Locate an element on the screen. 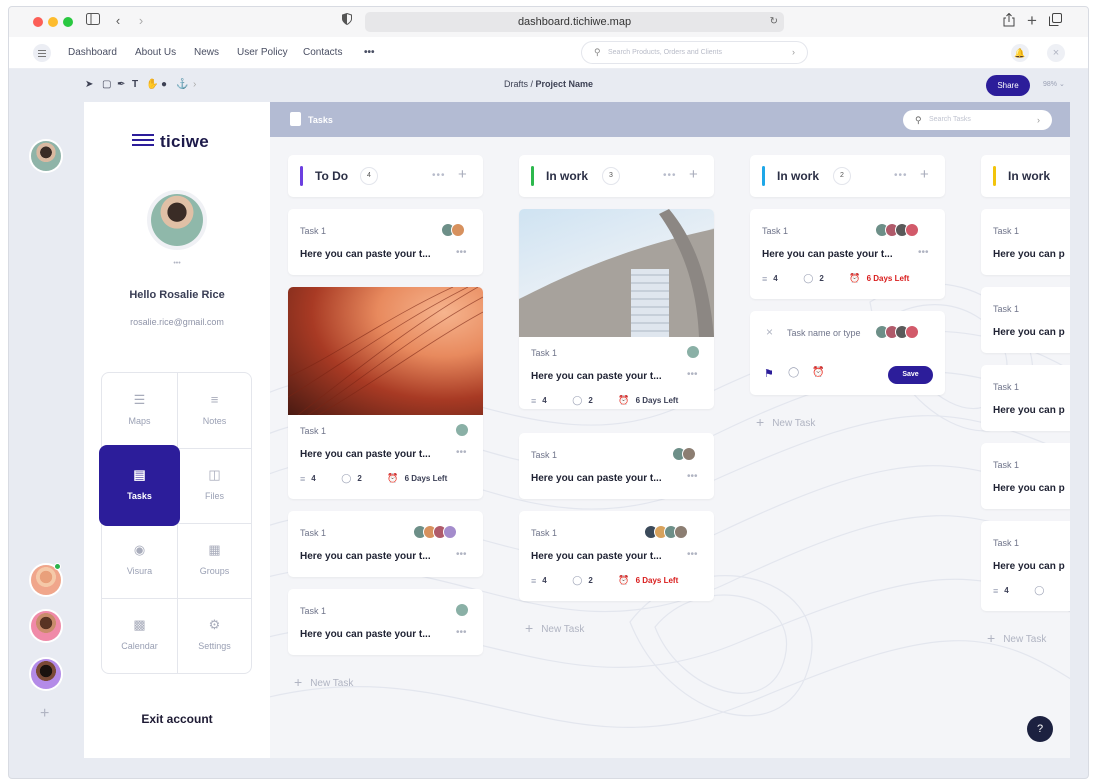 Image resolution: width=1096 pixels, height=784 pixels. breadcrumb-drafts: Drafts / is located at coordinates (520, 84).